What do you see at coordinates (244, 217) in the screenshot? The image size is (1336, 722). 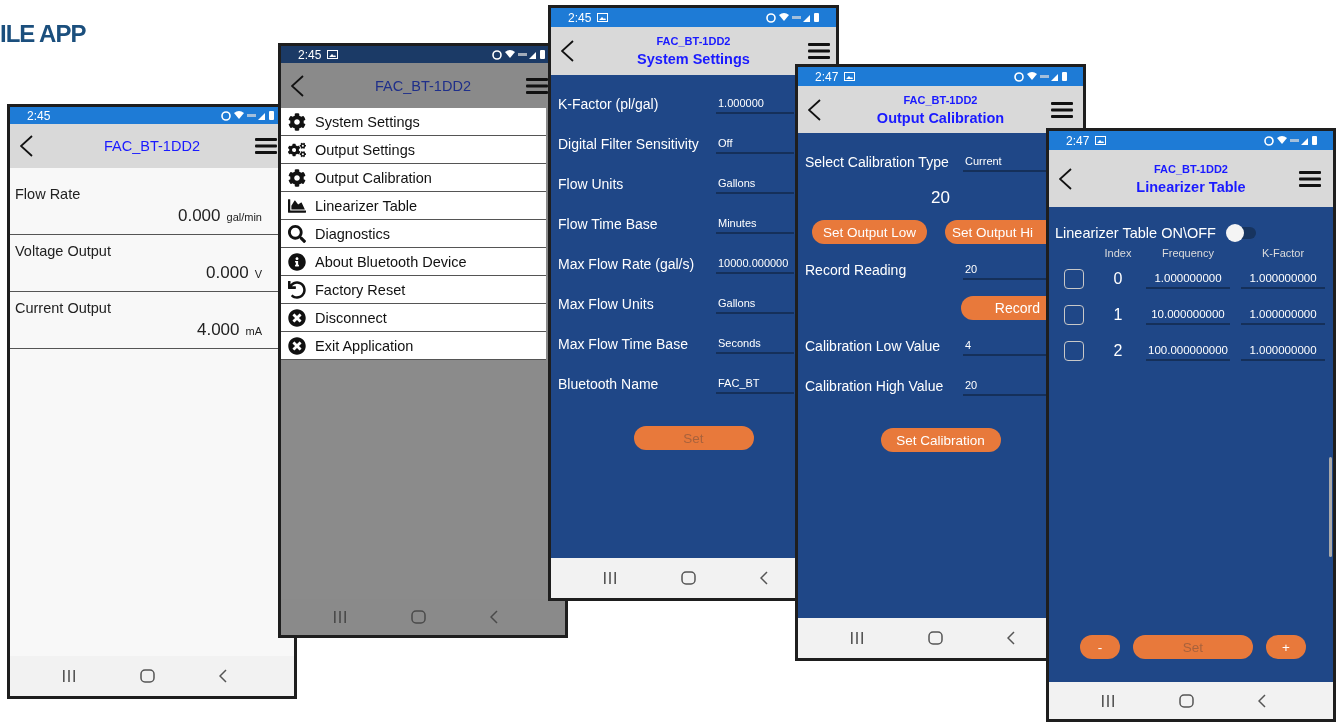 I see `reading-unit: gal/min` at bounding box center [244, 217].